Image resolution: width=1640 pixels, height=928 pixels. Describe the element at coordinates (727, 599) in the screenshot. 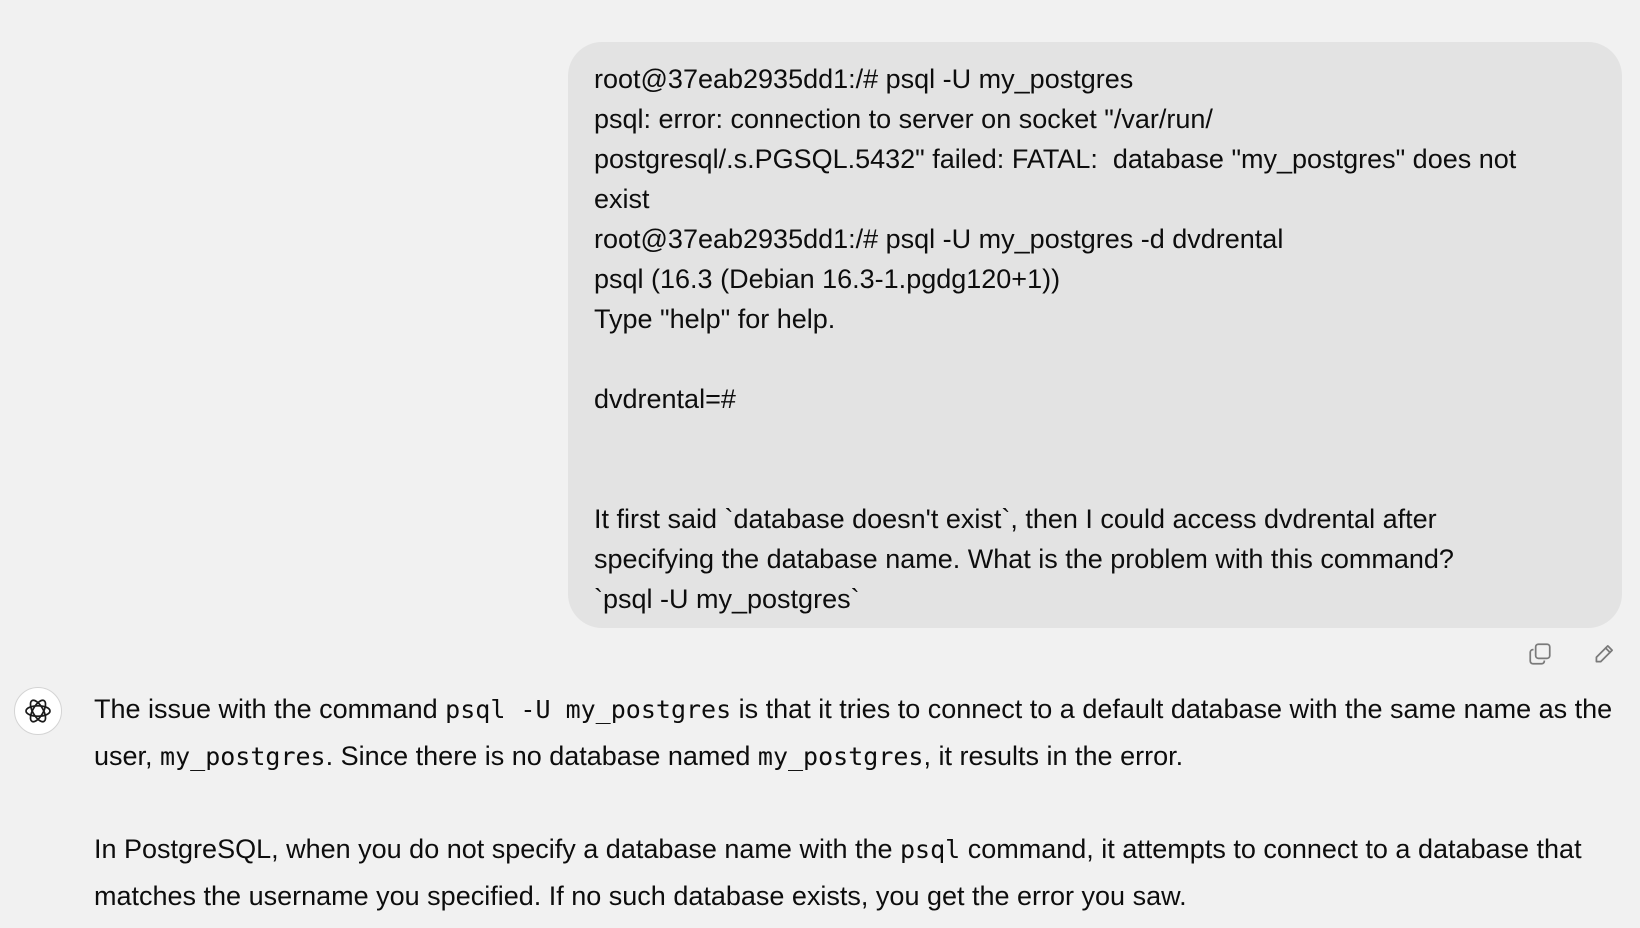

I see `user-message-line: `psql -U my_postgres`` at that location.